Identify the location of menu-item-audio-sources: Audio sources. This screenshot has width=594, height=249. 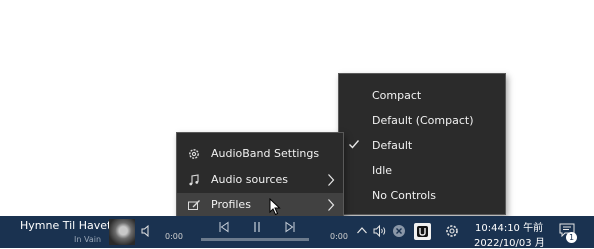
(260, 180).